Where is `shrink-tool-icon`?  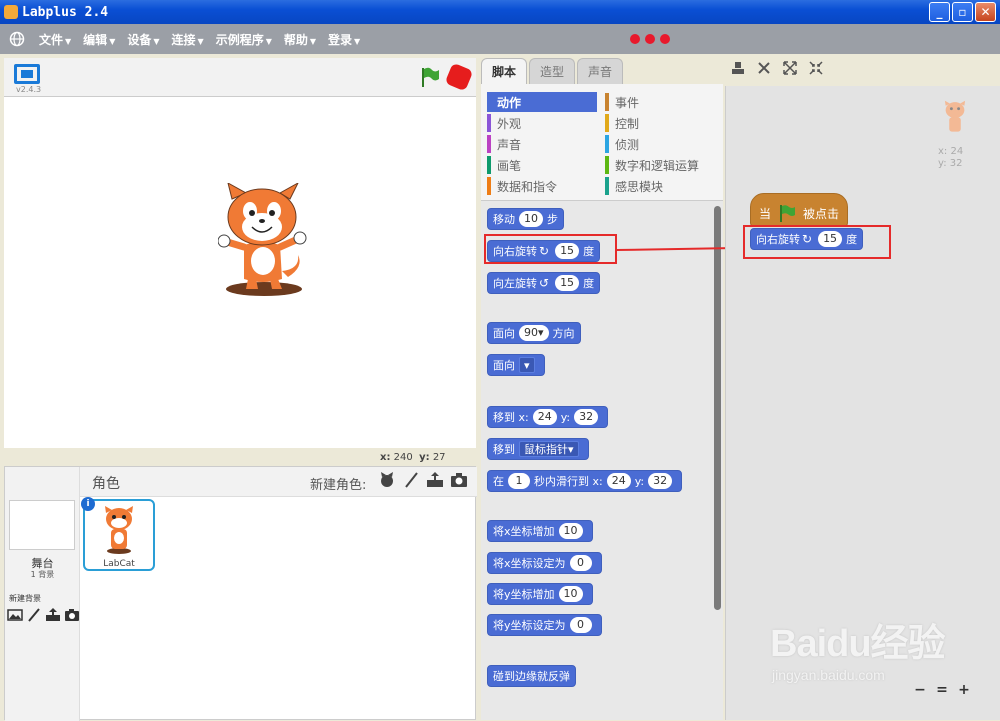
shrink-tool-icon is located at coordinates (816, 68).